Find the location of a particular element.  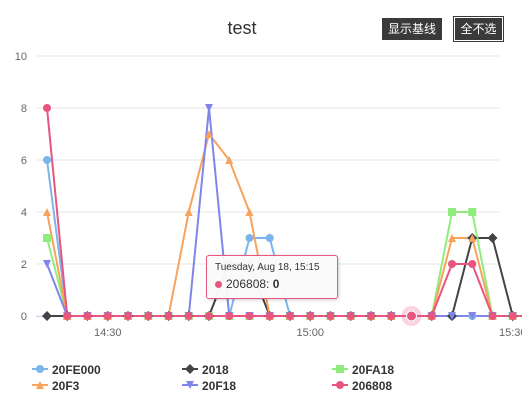

y-tick-label: 6 is located at coordinates (24, 161).